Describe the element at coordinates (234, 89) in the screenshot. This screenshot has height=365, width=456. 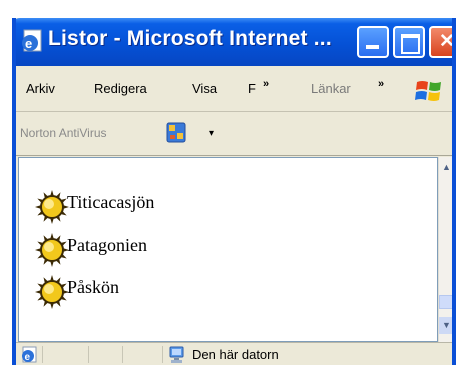
I see `menu-bar: Arkiv Redigera Visa F » Länkar »` at that location.